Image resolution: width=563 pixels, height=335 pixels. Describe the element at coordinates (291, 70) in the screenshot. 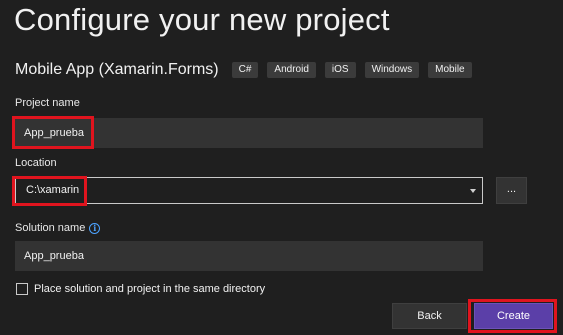

I see `tag-android: Android` at that location.